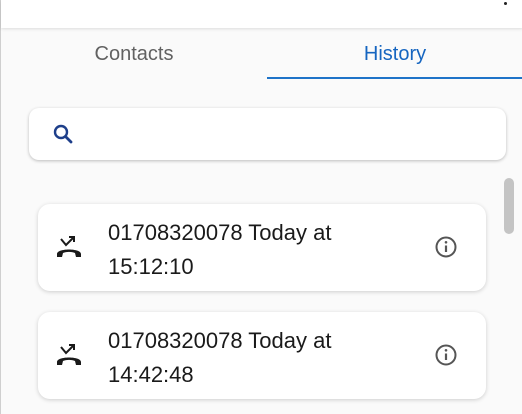 This screenshot has height=414, width=522. What do you see at coordinates (261, 14) in the screenshot?
I see `top-bar` at bounding box center [261, 14].